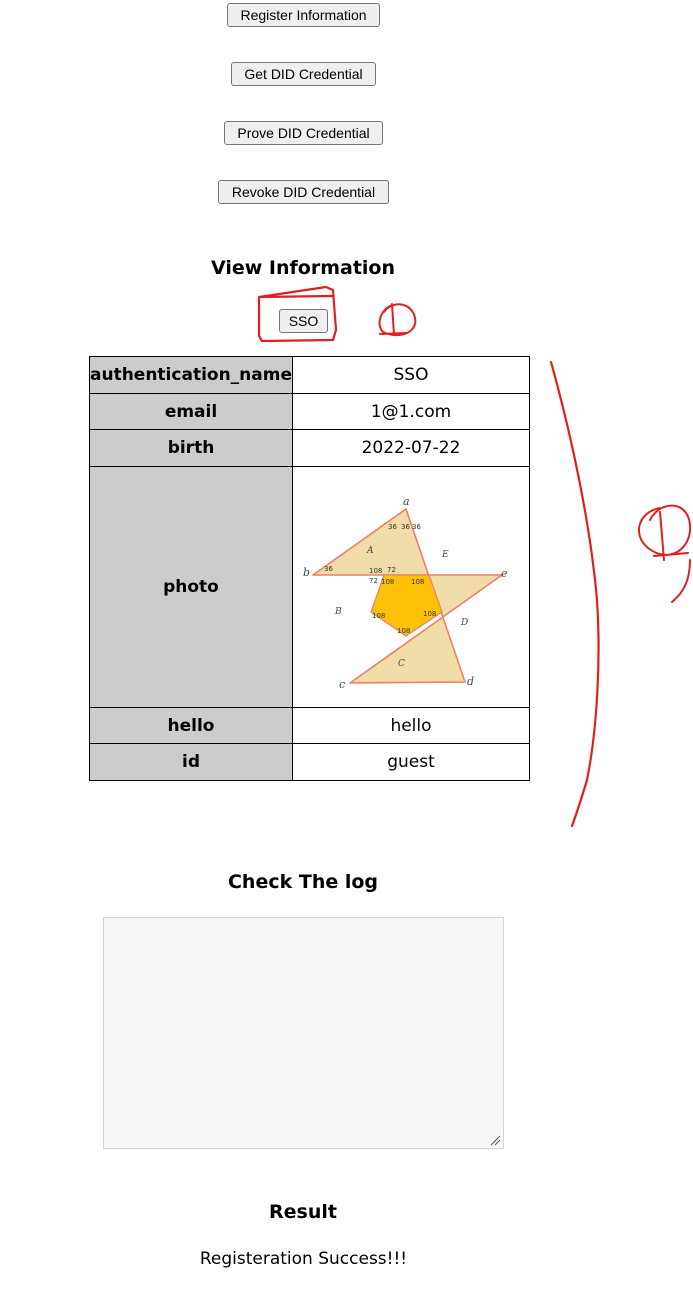  I want to click on vertex-label: e, so click(504, 573).